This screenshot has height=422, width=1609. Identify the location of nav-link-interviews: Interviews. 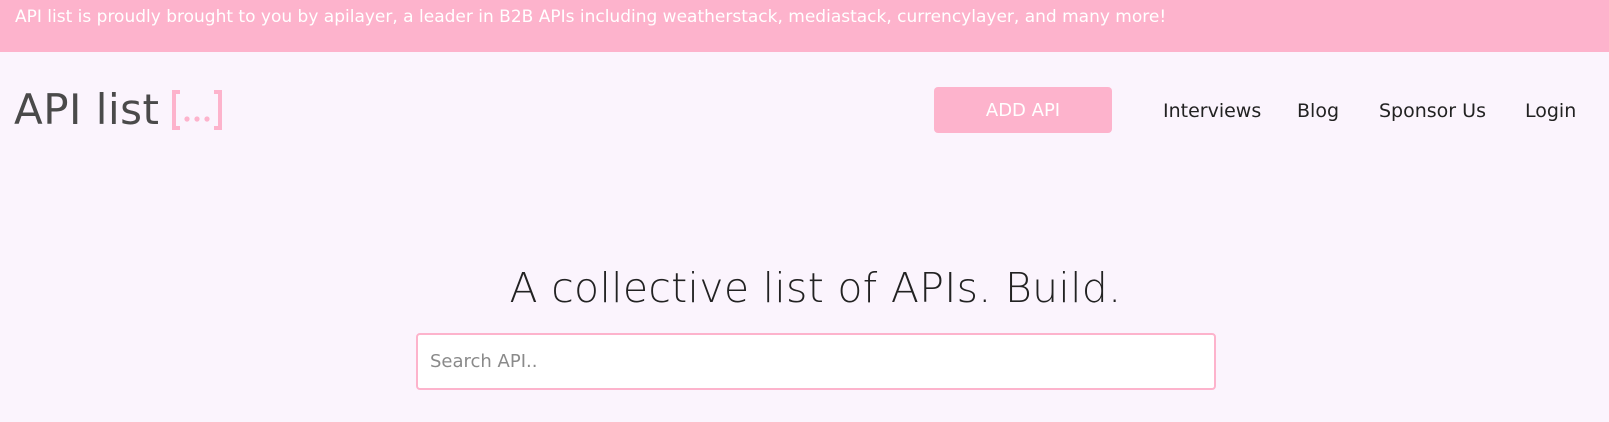
(1212, 111).